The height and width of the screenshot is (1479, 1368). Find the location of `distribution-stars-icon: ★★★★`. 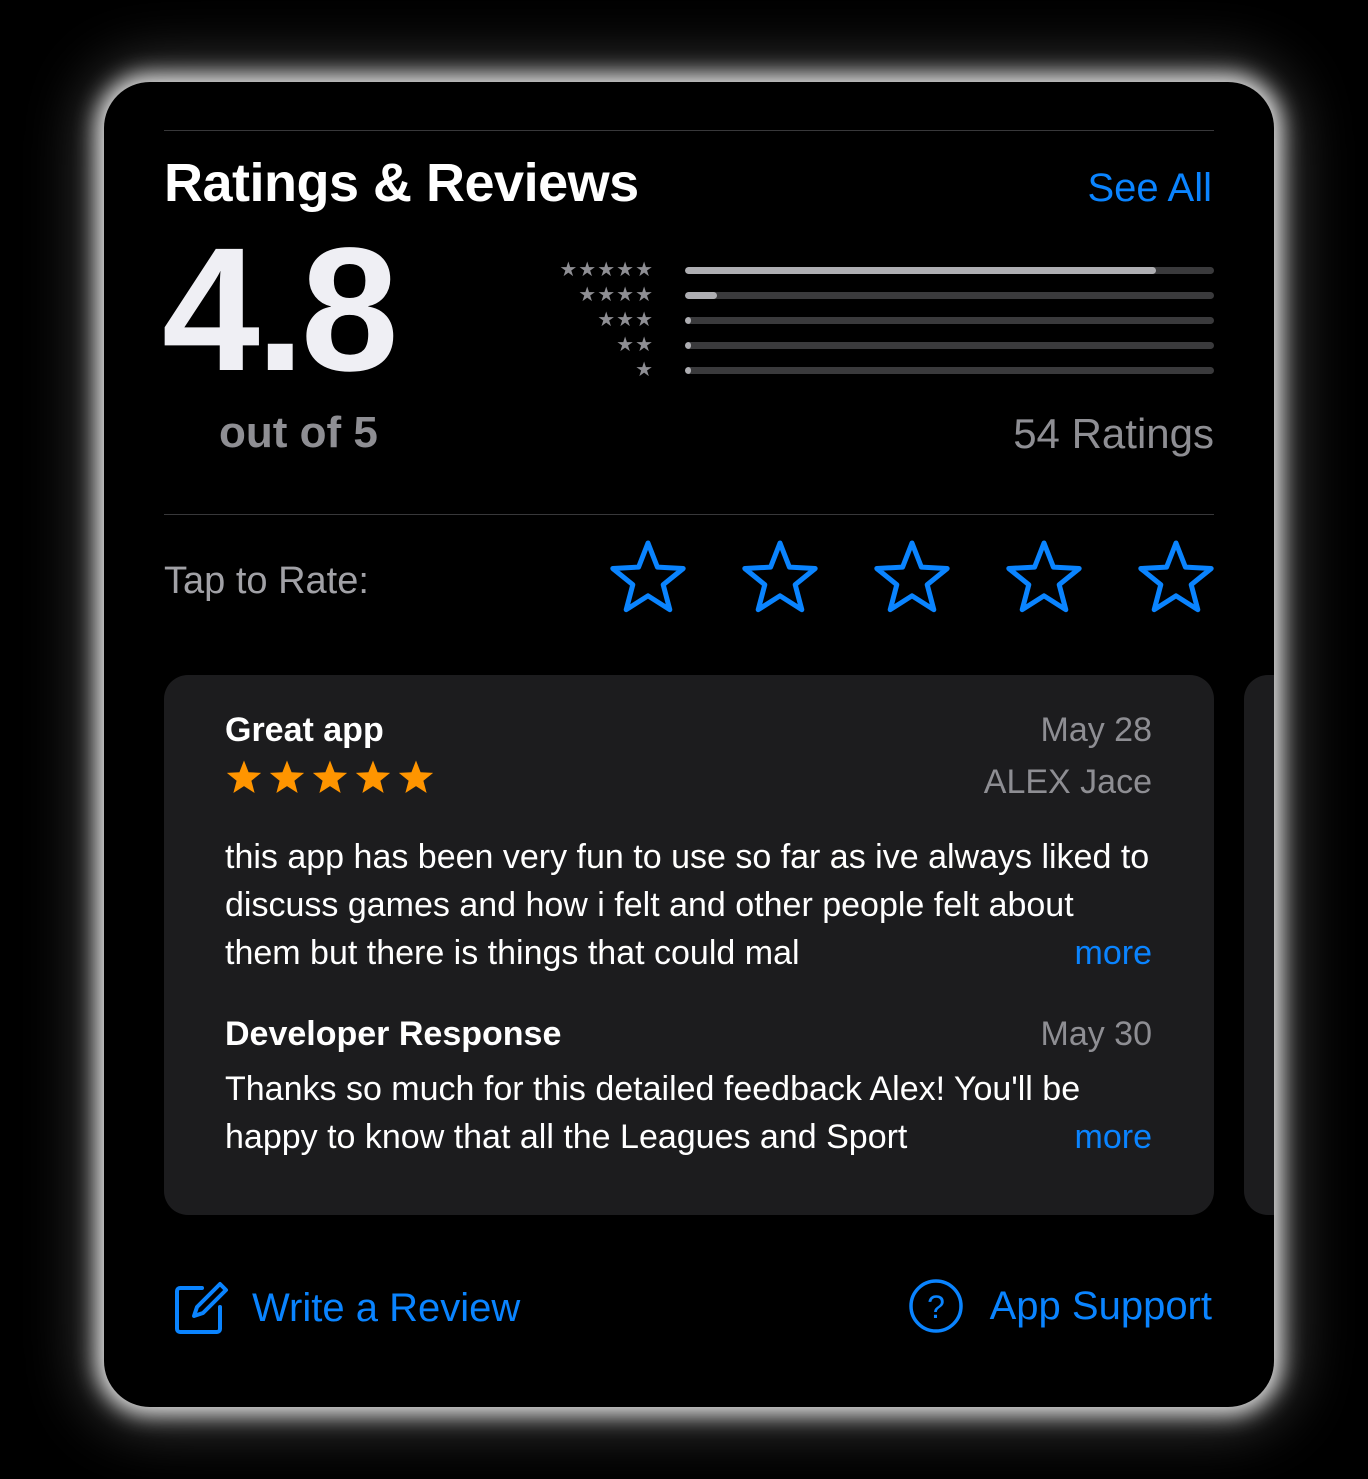

distribution-stars-icon: ★★★★ is located at coordinates (616, 295).